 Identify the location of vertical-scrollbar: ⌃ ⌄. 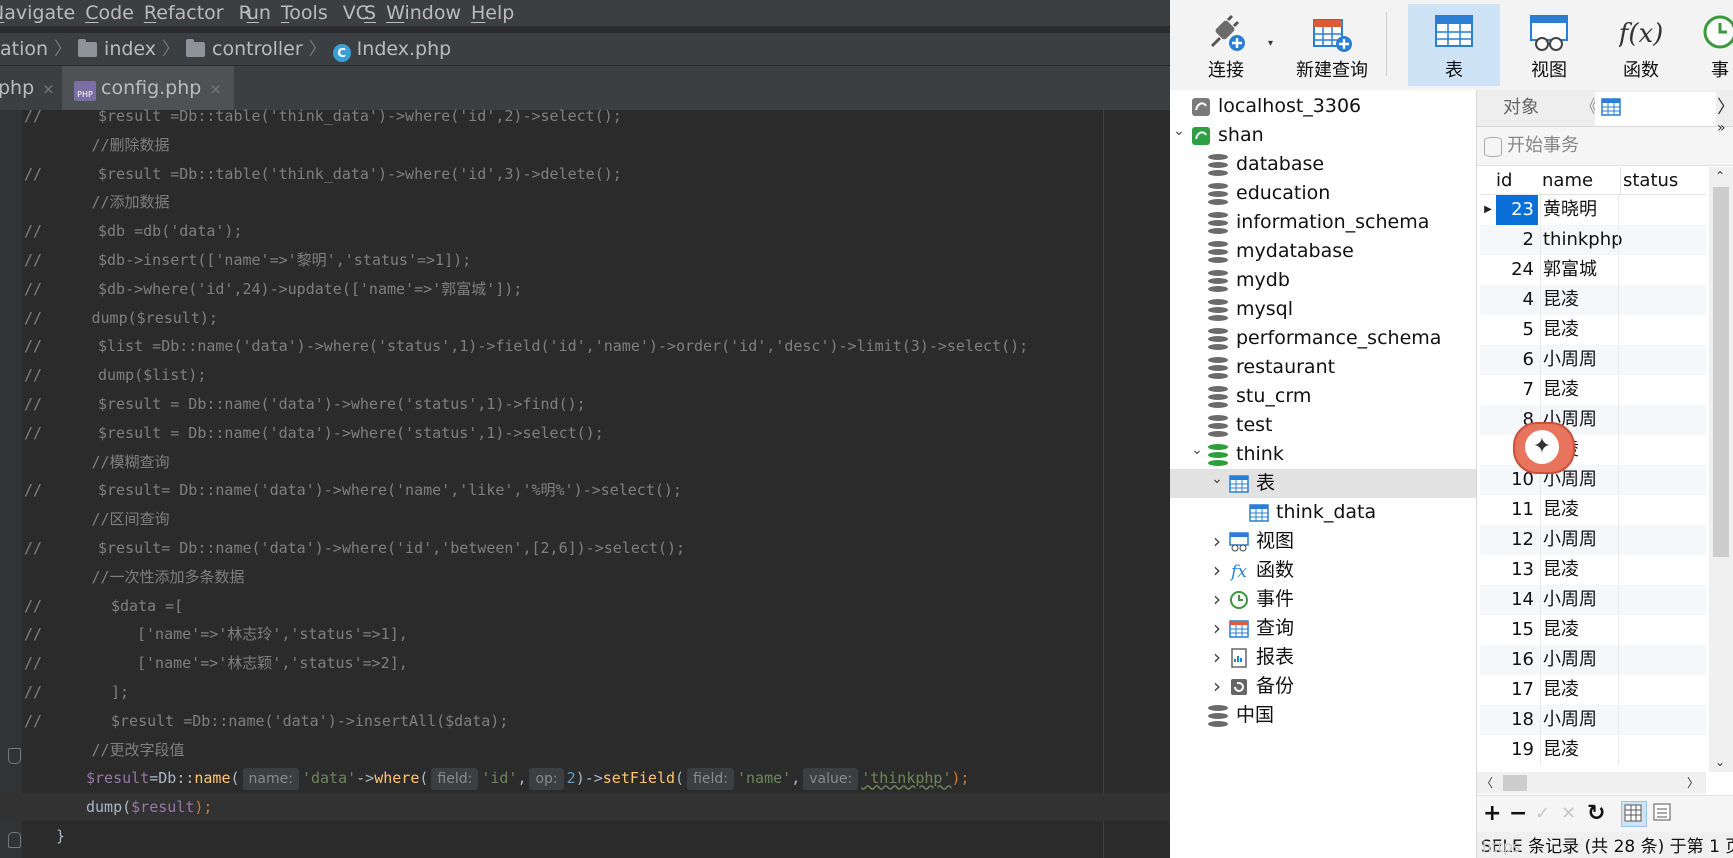
(1721, 469).